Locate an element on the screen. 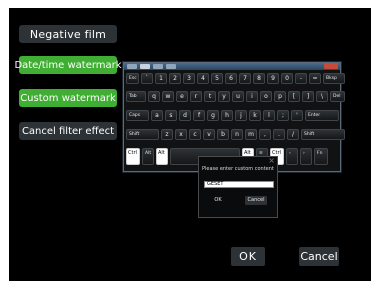 This screenshot has height=289, width=380. key: y is located at coordinates (224, 96).